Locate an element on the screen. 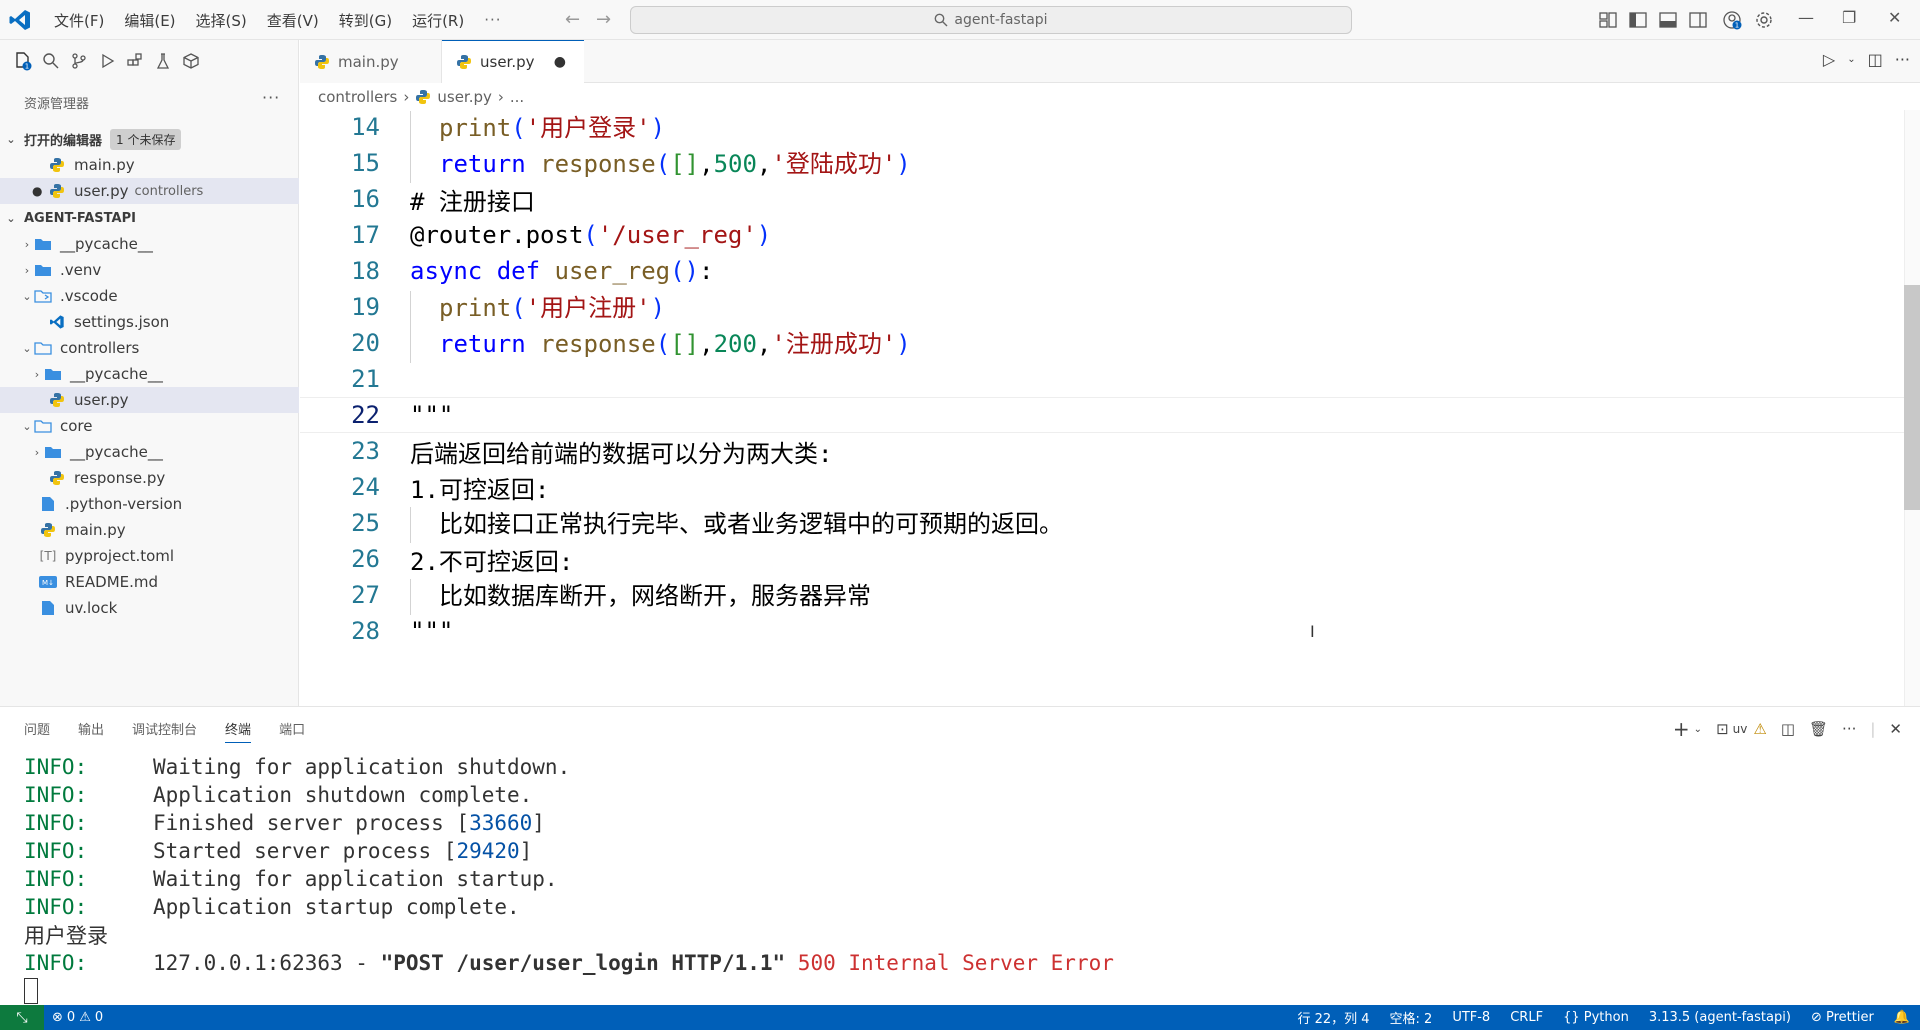  notifications-bell-icon: 🔔 is located at coordinates (1902, 1017).